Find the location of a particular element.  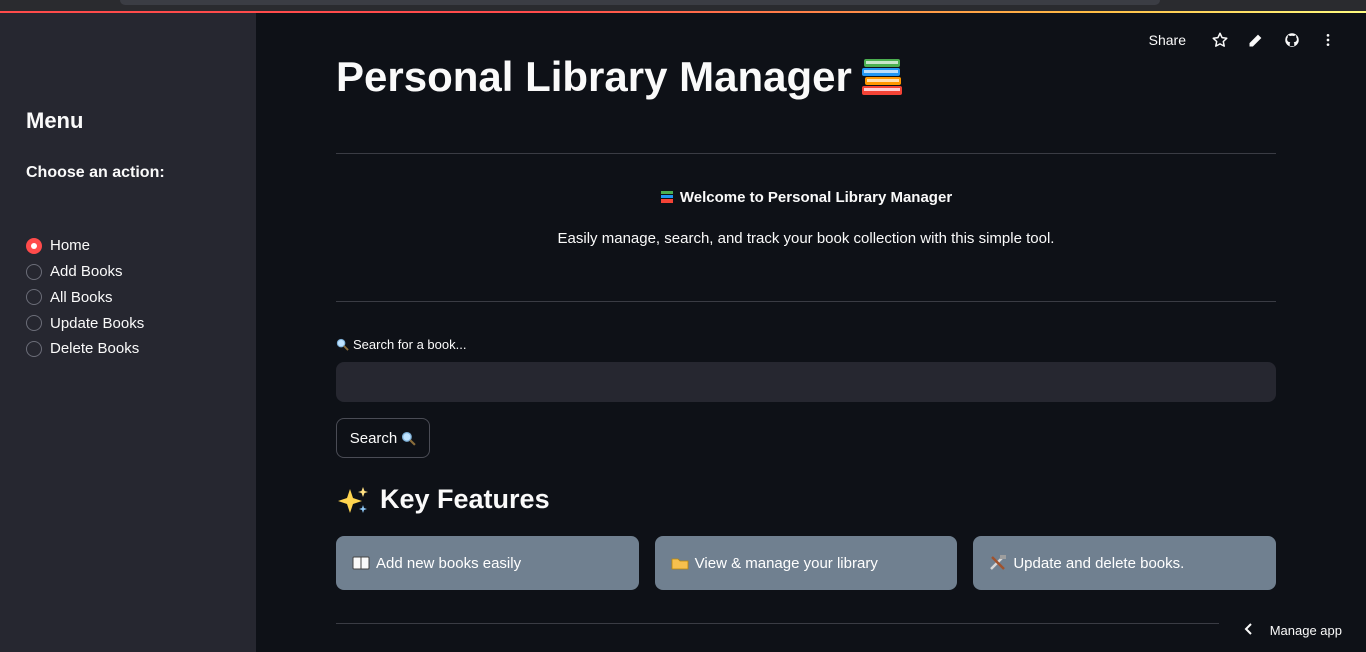

app-toolbar: Share is located at coordinates (1247, 40).